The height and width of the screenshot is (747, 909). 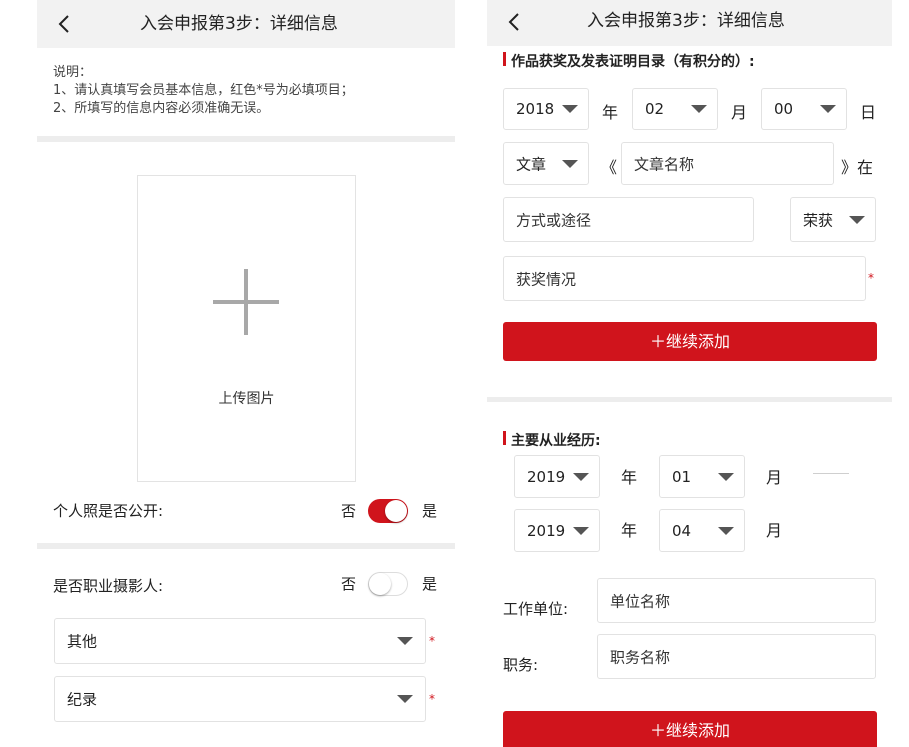 What do you see at coordinates (633, 62) in the screenshot?
I see `awards-section-title: 作品获奖及发表证明目录（有积分的）:` at bounding box center [633, 62].